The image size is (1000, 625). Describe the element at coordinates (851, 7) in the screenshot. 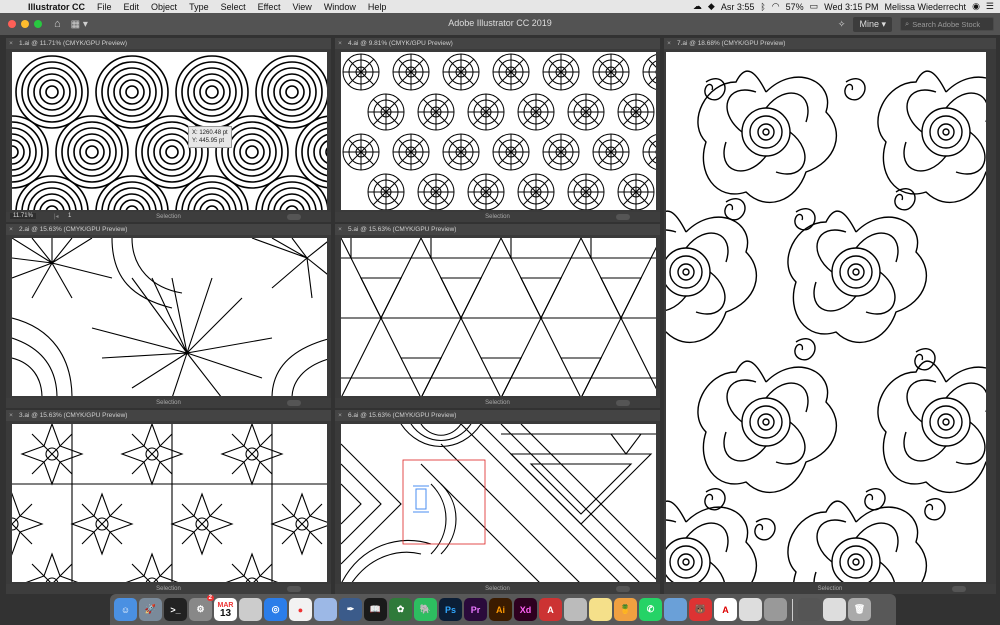

I see `clock: Wed 3:15 PM` at that location.